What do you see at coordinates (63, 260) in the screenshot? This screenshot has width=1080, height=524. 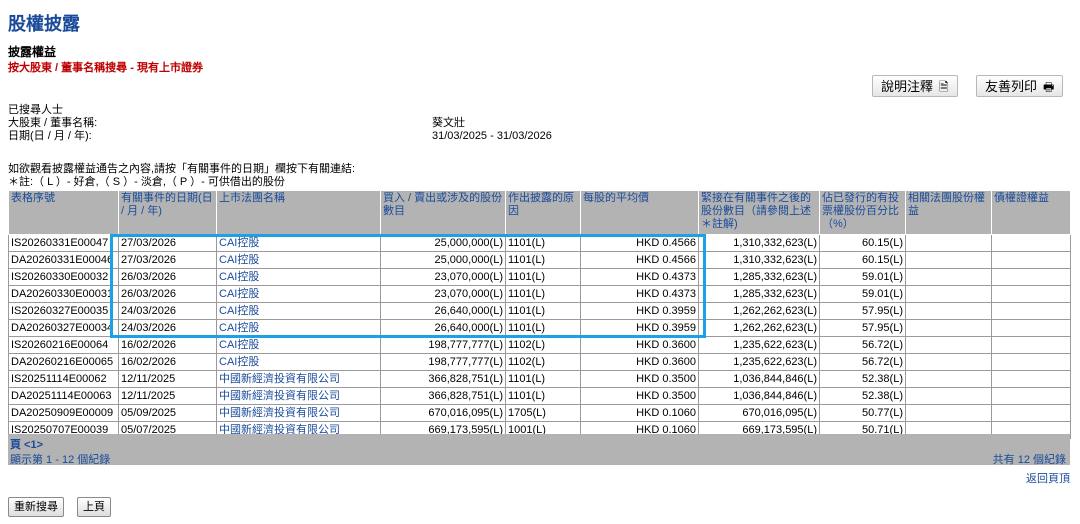 I see `form-number-cell: DA20260331E00046` at bounding box center [63, 260].